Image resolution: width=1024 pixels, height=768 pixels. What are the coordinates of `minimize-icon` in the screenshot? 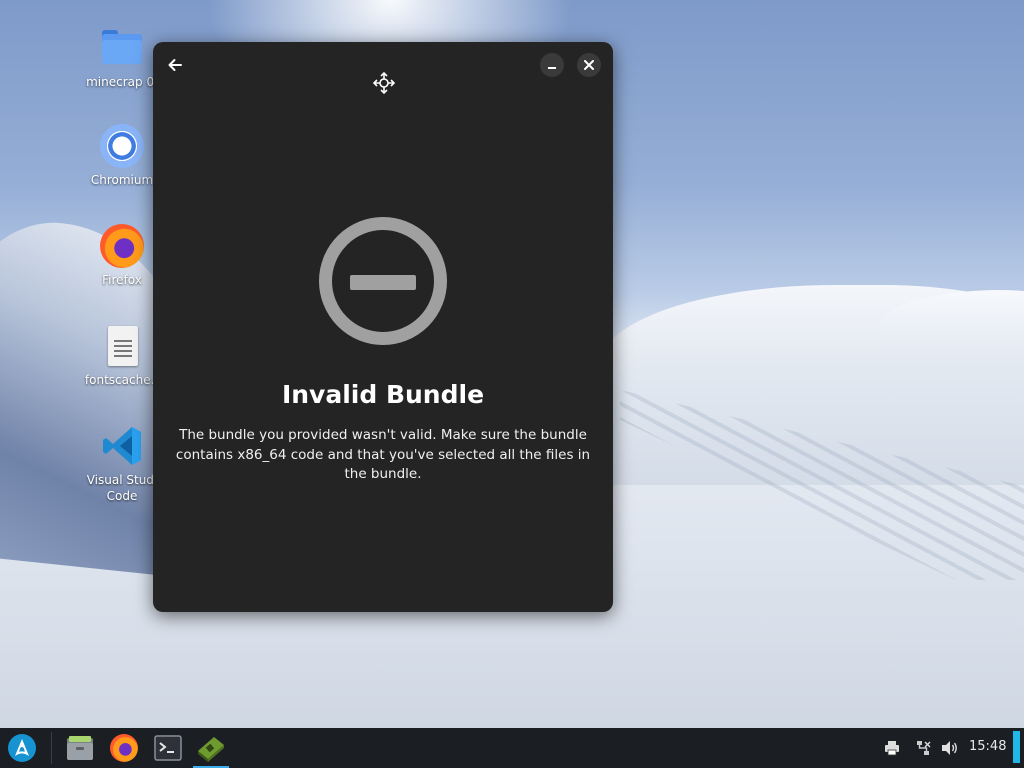 It's located at (552, 68).